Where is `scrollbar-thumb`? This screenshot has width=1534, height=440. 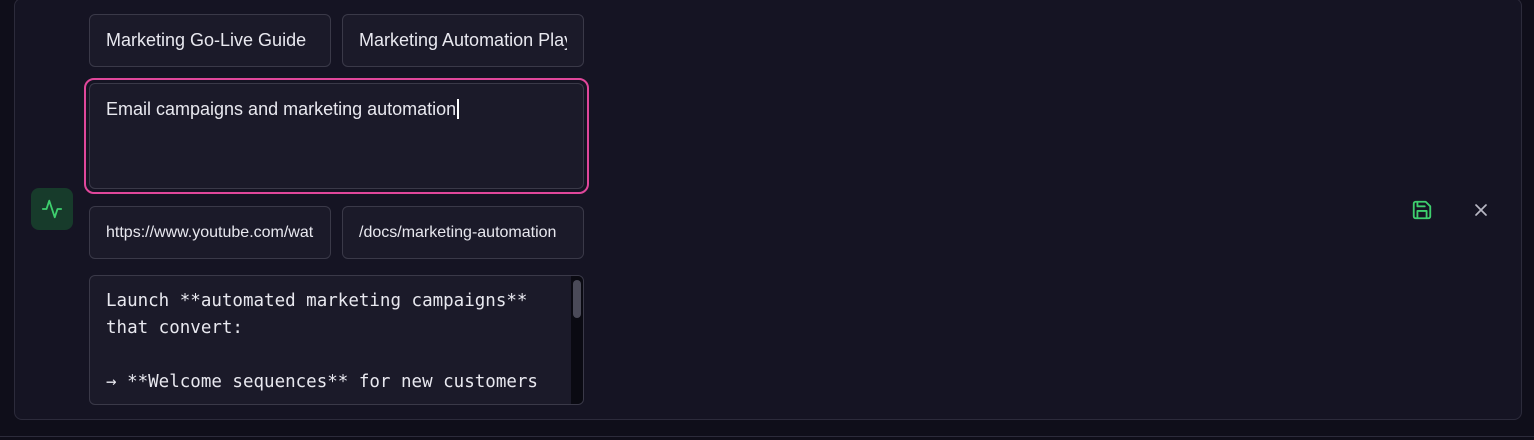
scrollbar-thumb is located at coordinates (577, 299).